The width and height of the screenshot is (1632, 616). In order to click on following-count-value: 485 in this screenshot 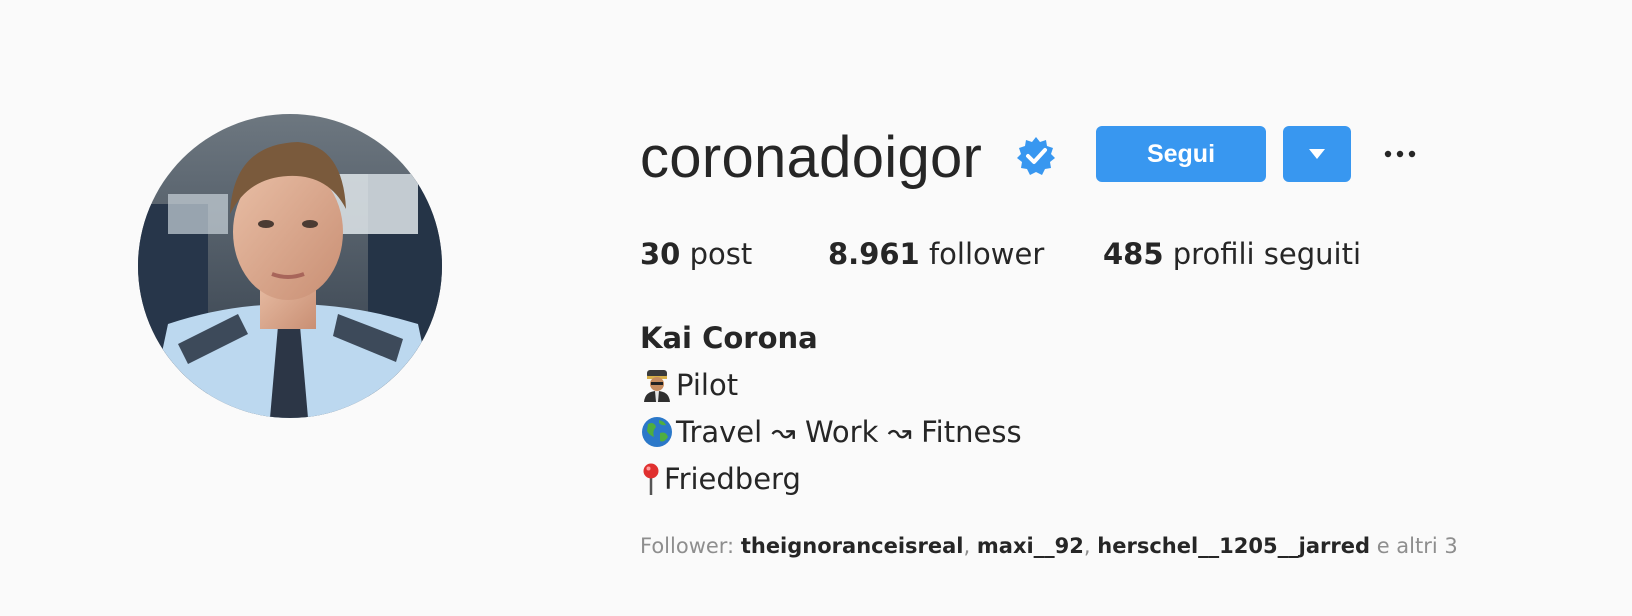, I will do `click(1133, 254)`.